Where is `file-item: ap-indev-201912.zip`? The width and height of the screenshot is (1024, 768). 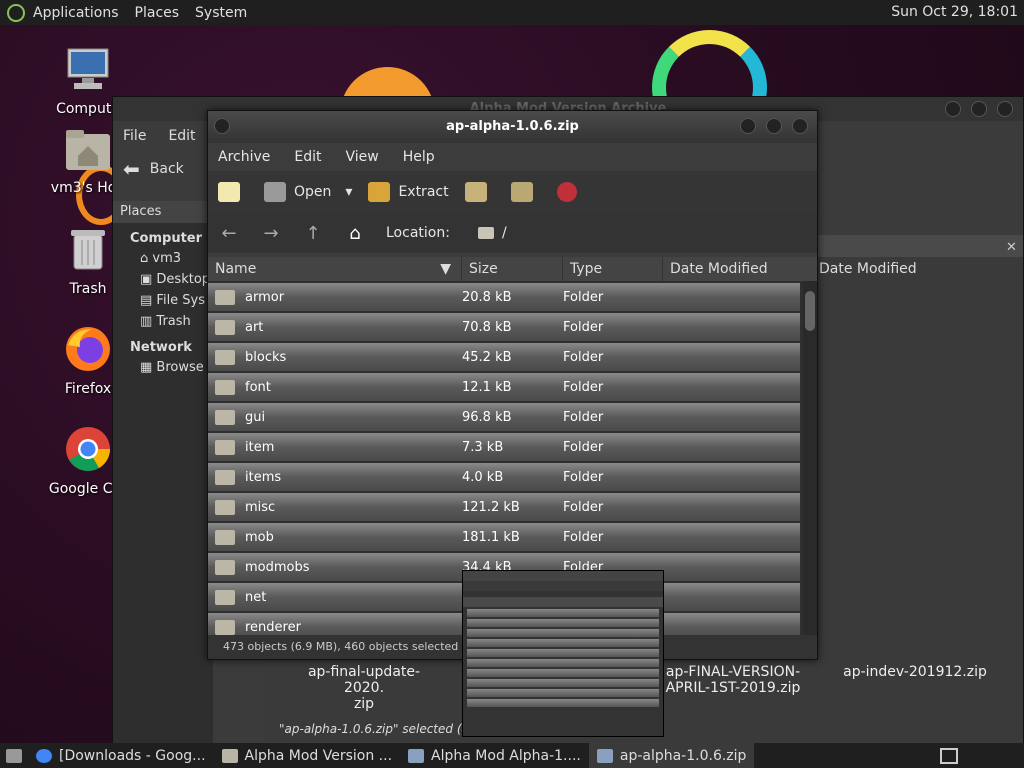 file-item: ap-indev-201912.zip is located at coordinates (915, 672).